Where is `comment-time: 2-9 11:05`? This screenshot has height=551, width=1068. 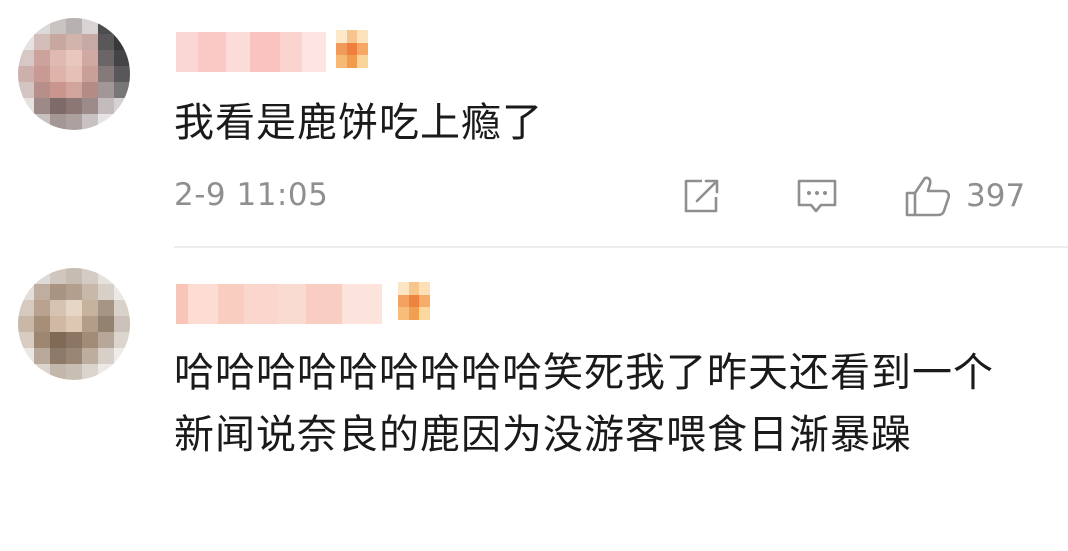 comment-time: 2-9 11:05 is located at coordinates (251, 195).